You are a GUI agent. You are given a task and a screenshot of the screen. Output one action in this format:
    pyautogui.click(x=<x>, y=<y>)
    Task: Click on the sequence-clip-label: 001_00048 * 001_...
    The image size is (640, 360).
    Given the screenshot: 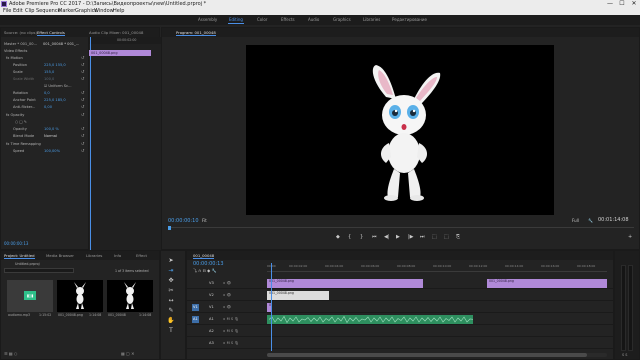 What is the action you would take?
    pyautogui.click(x=61, y=44)
    